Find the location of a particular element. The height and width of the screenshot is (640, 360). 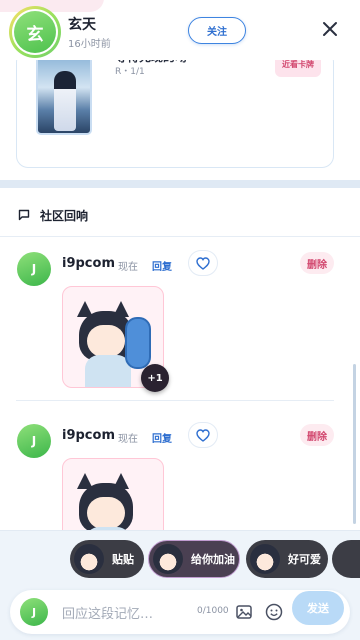

emoji-icon is located at coordinates (274, 612).